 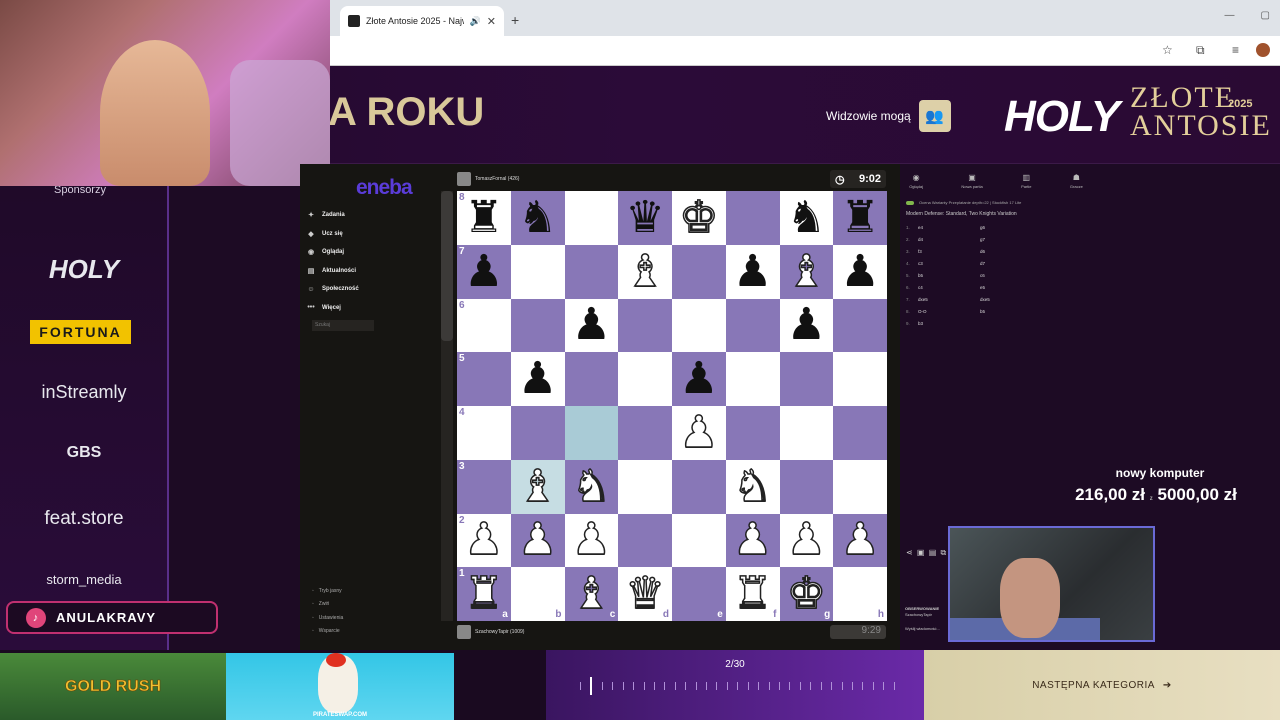 What do you see at coordinates (537, 271) in the screenshot?
I see `square-b7` at bounding box center [537, 271].